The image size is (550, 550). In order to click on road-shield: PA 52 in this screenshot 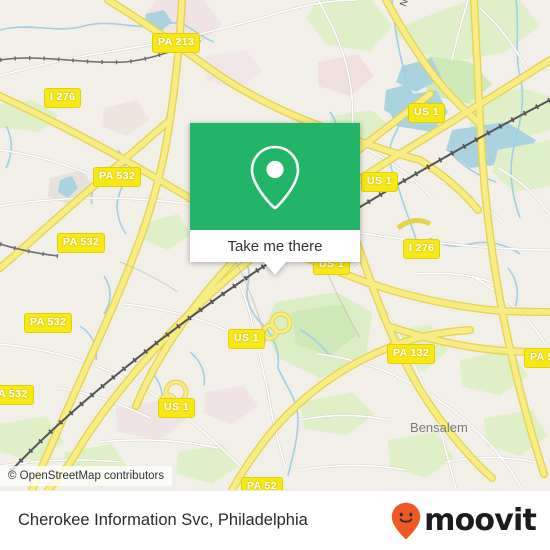, I will do `click(262, 483)`.